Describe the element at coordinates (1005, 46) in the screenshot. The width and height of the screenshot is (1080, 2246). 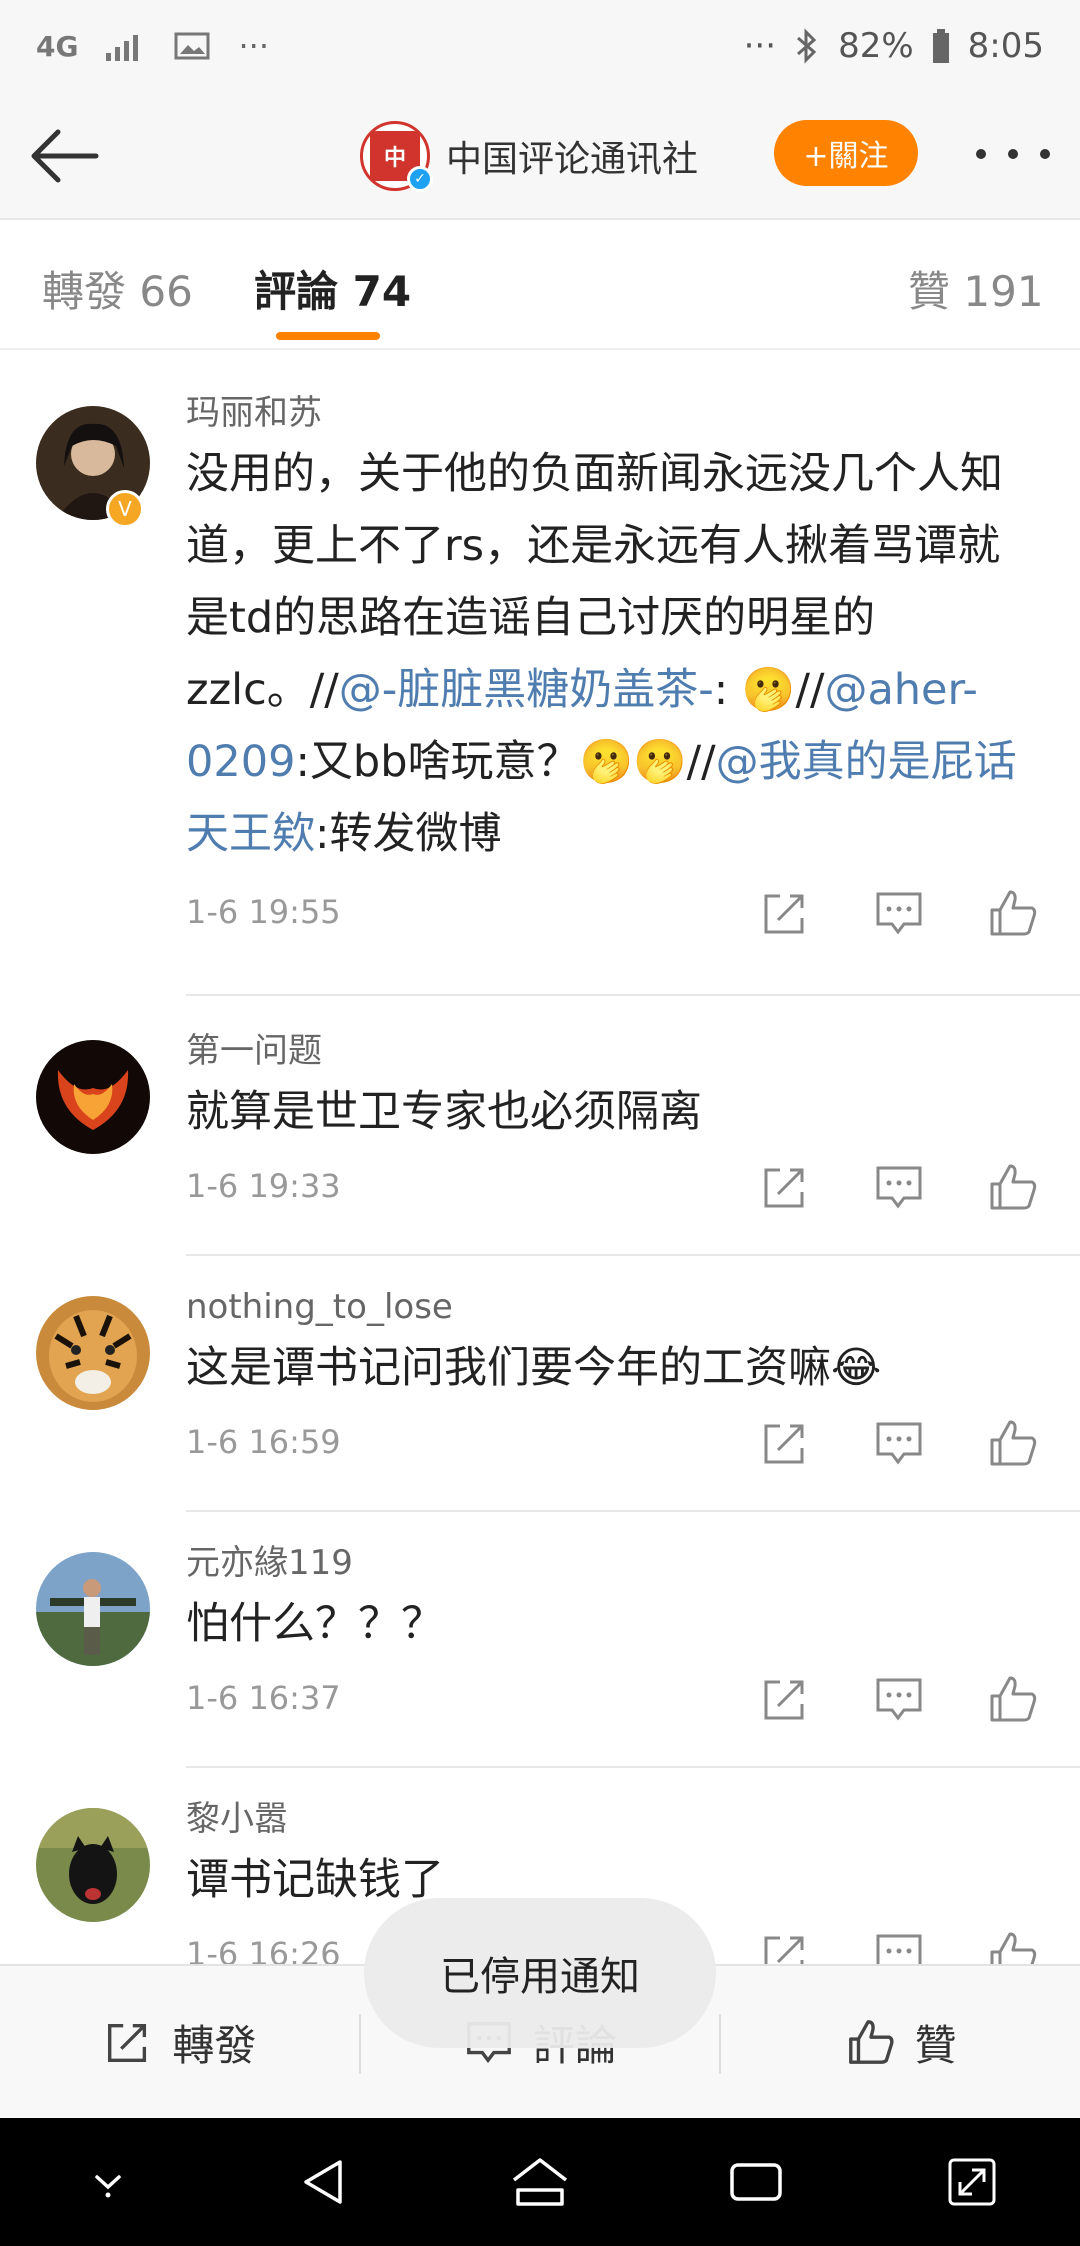
I see `clock: 8:05` at that location.